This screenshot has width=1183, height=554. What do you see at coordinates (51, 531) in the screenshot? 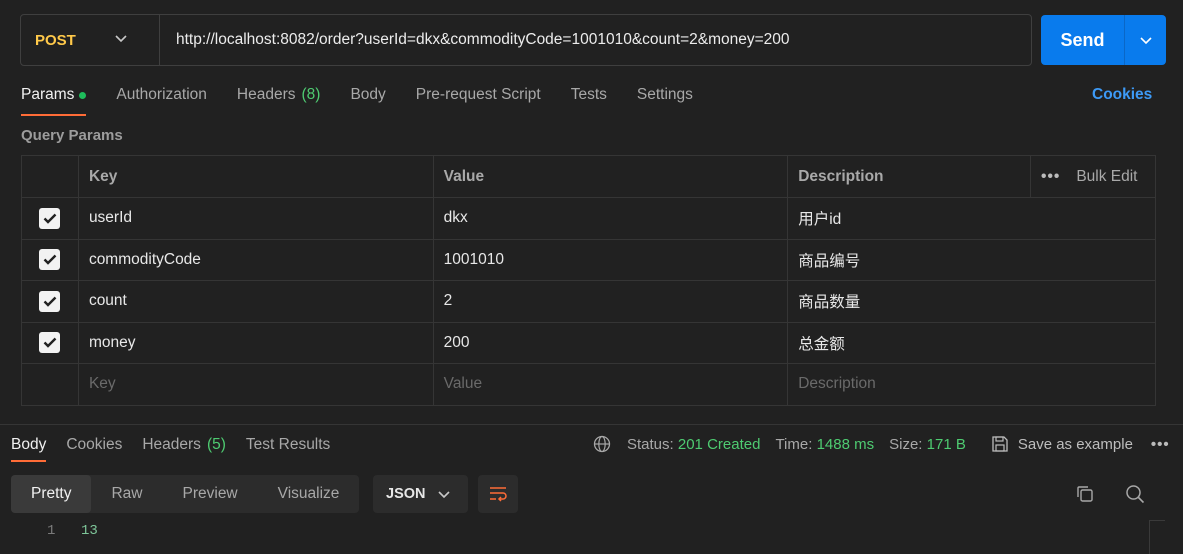
I see `line-number: 1` at bounding box center [51, 531].